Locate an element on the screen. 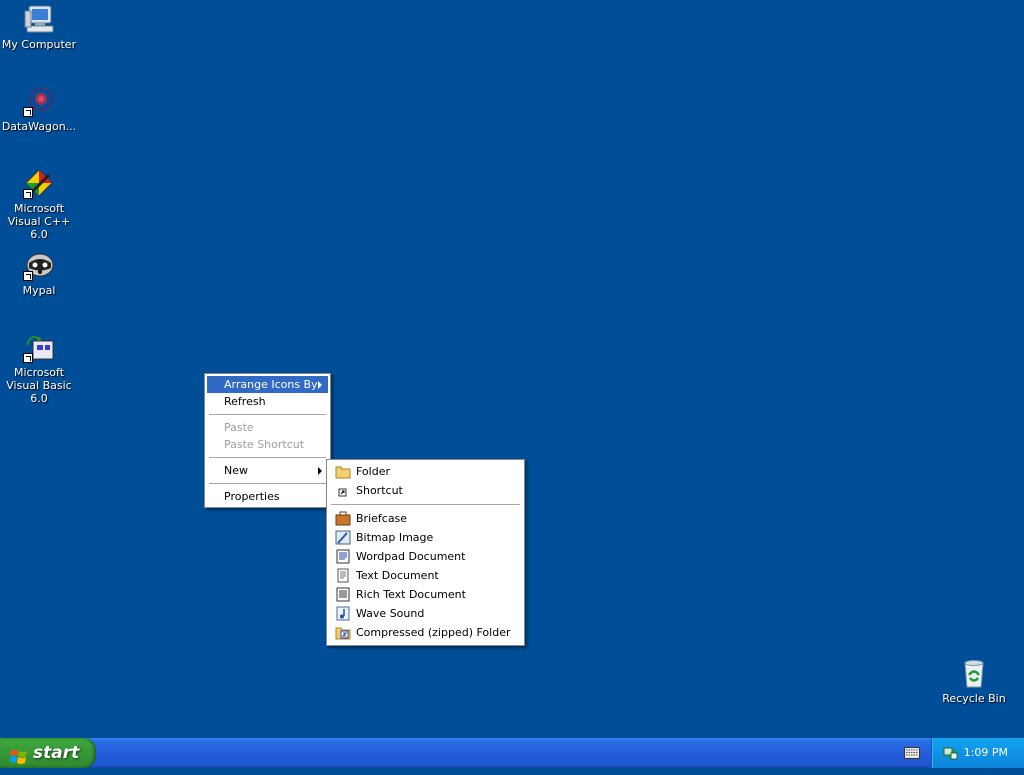  desktop-icon-recycle-bin: Recycle Bin is located at coordinates (974, 681).